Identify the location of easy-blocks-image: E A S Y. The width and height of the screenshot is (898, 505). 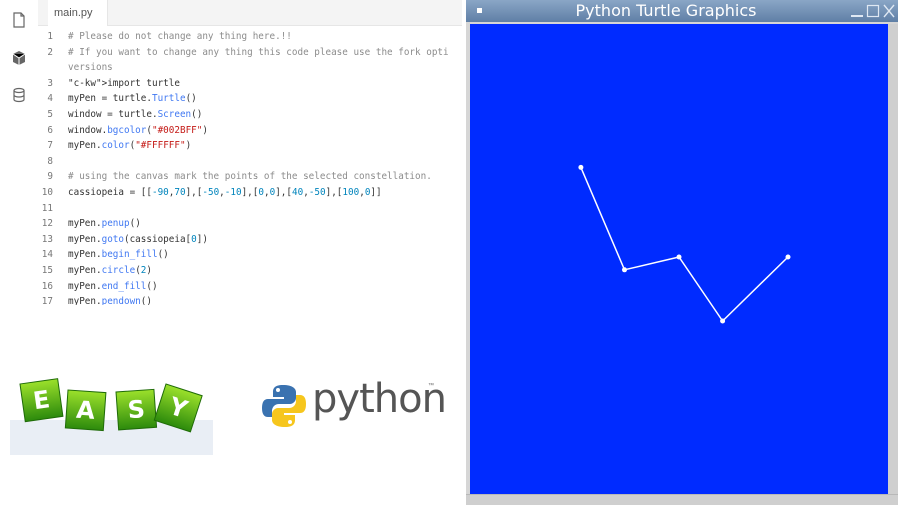
(111, 416).